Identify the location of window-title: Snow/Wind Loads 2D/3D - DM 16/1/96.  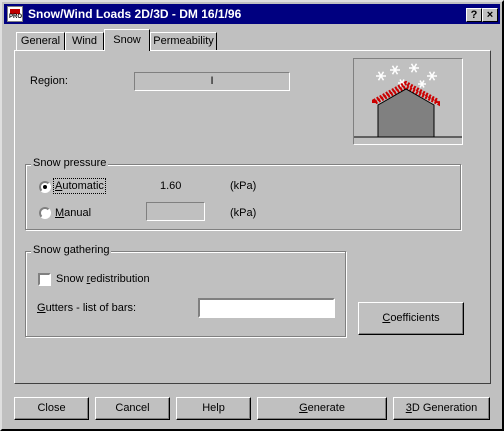
(135, 14).